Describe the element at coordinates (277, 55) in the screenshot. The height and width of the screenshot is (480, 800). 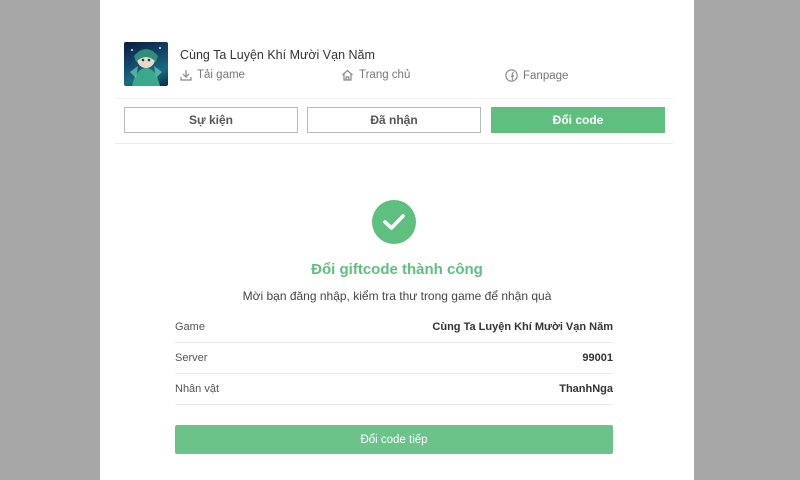
I see `game-title: Cùng Ta Luyện Khí Mười Vạn Năm` at that location.